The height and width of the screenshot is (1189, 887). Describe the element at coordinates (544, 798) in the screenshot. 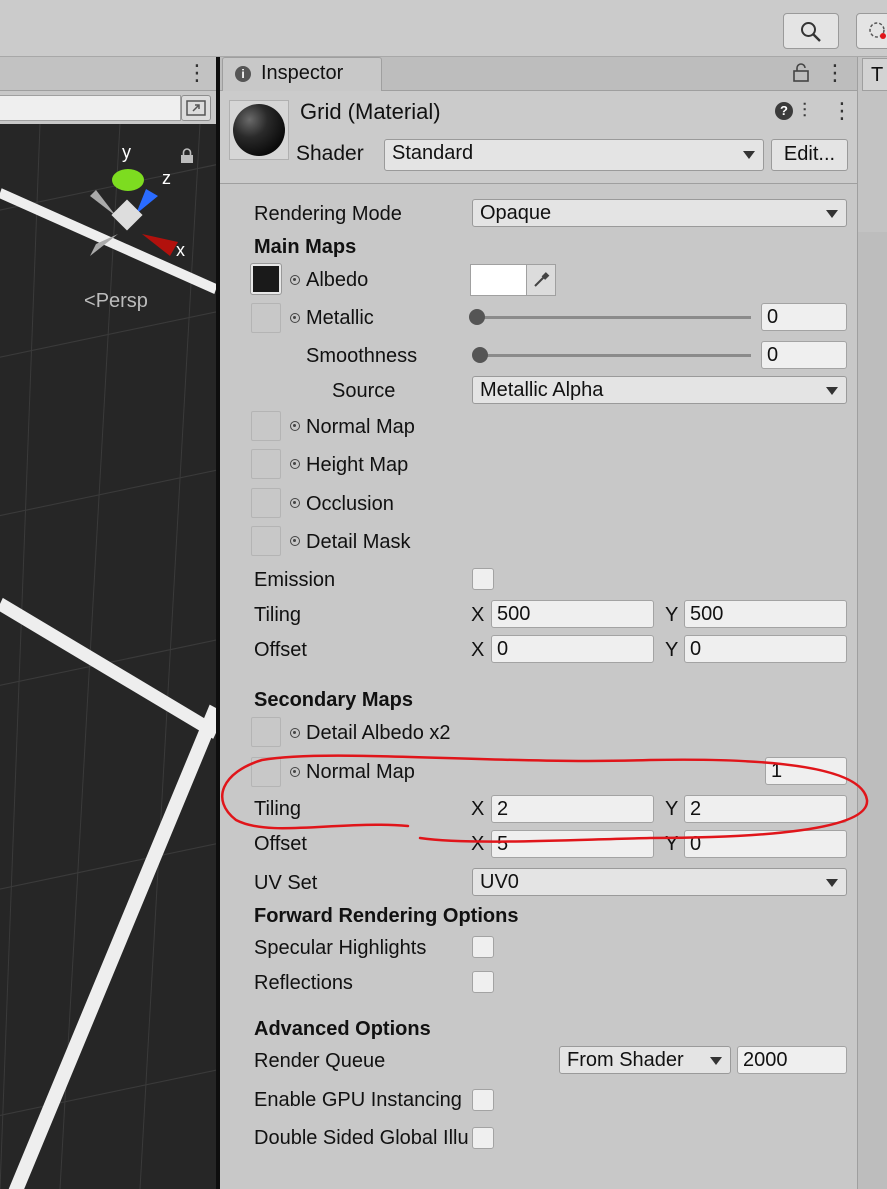

I see `red-annotation-loop` at that location.